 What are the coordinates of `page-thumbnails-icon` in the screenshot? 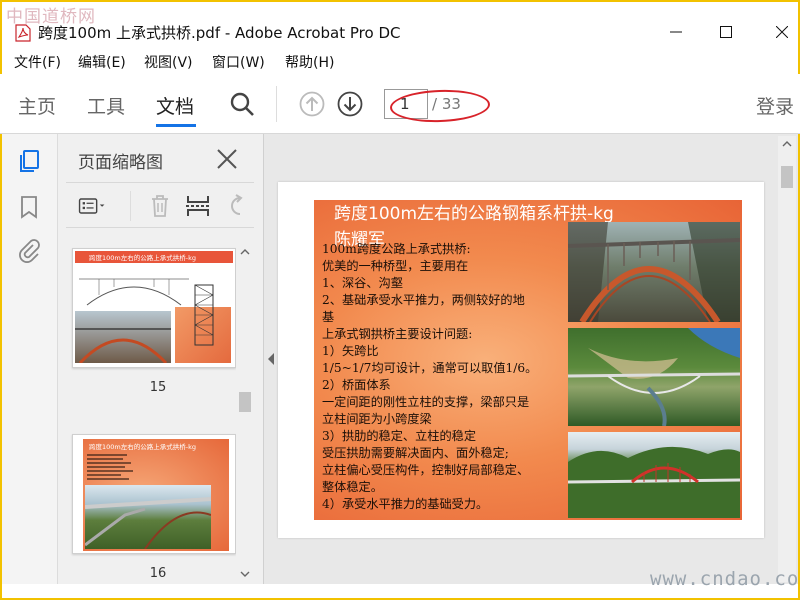 It's located at (29, 161).